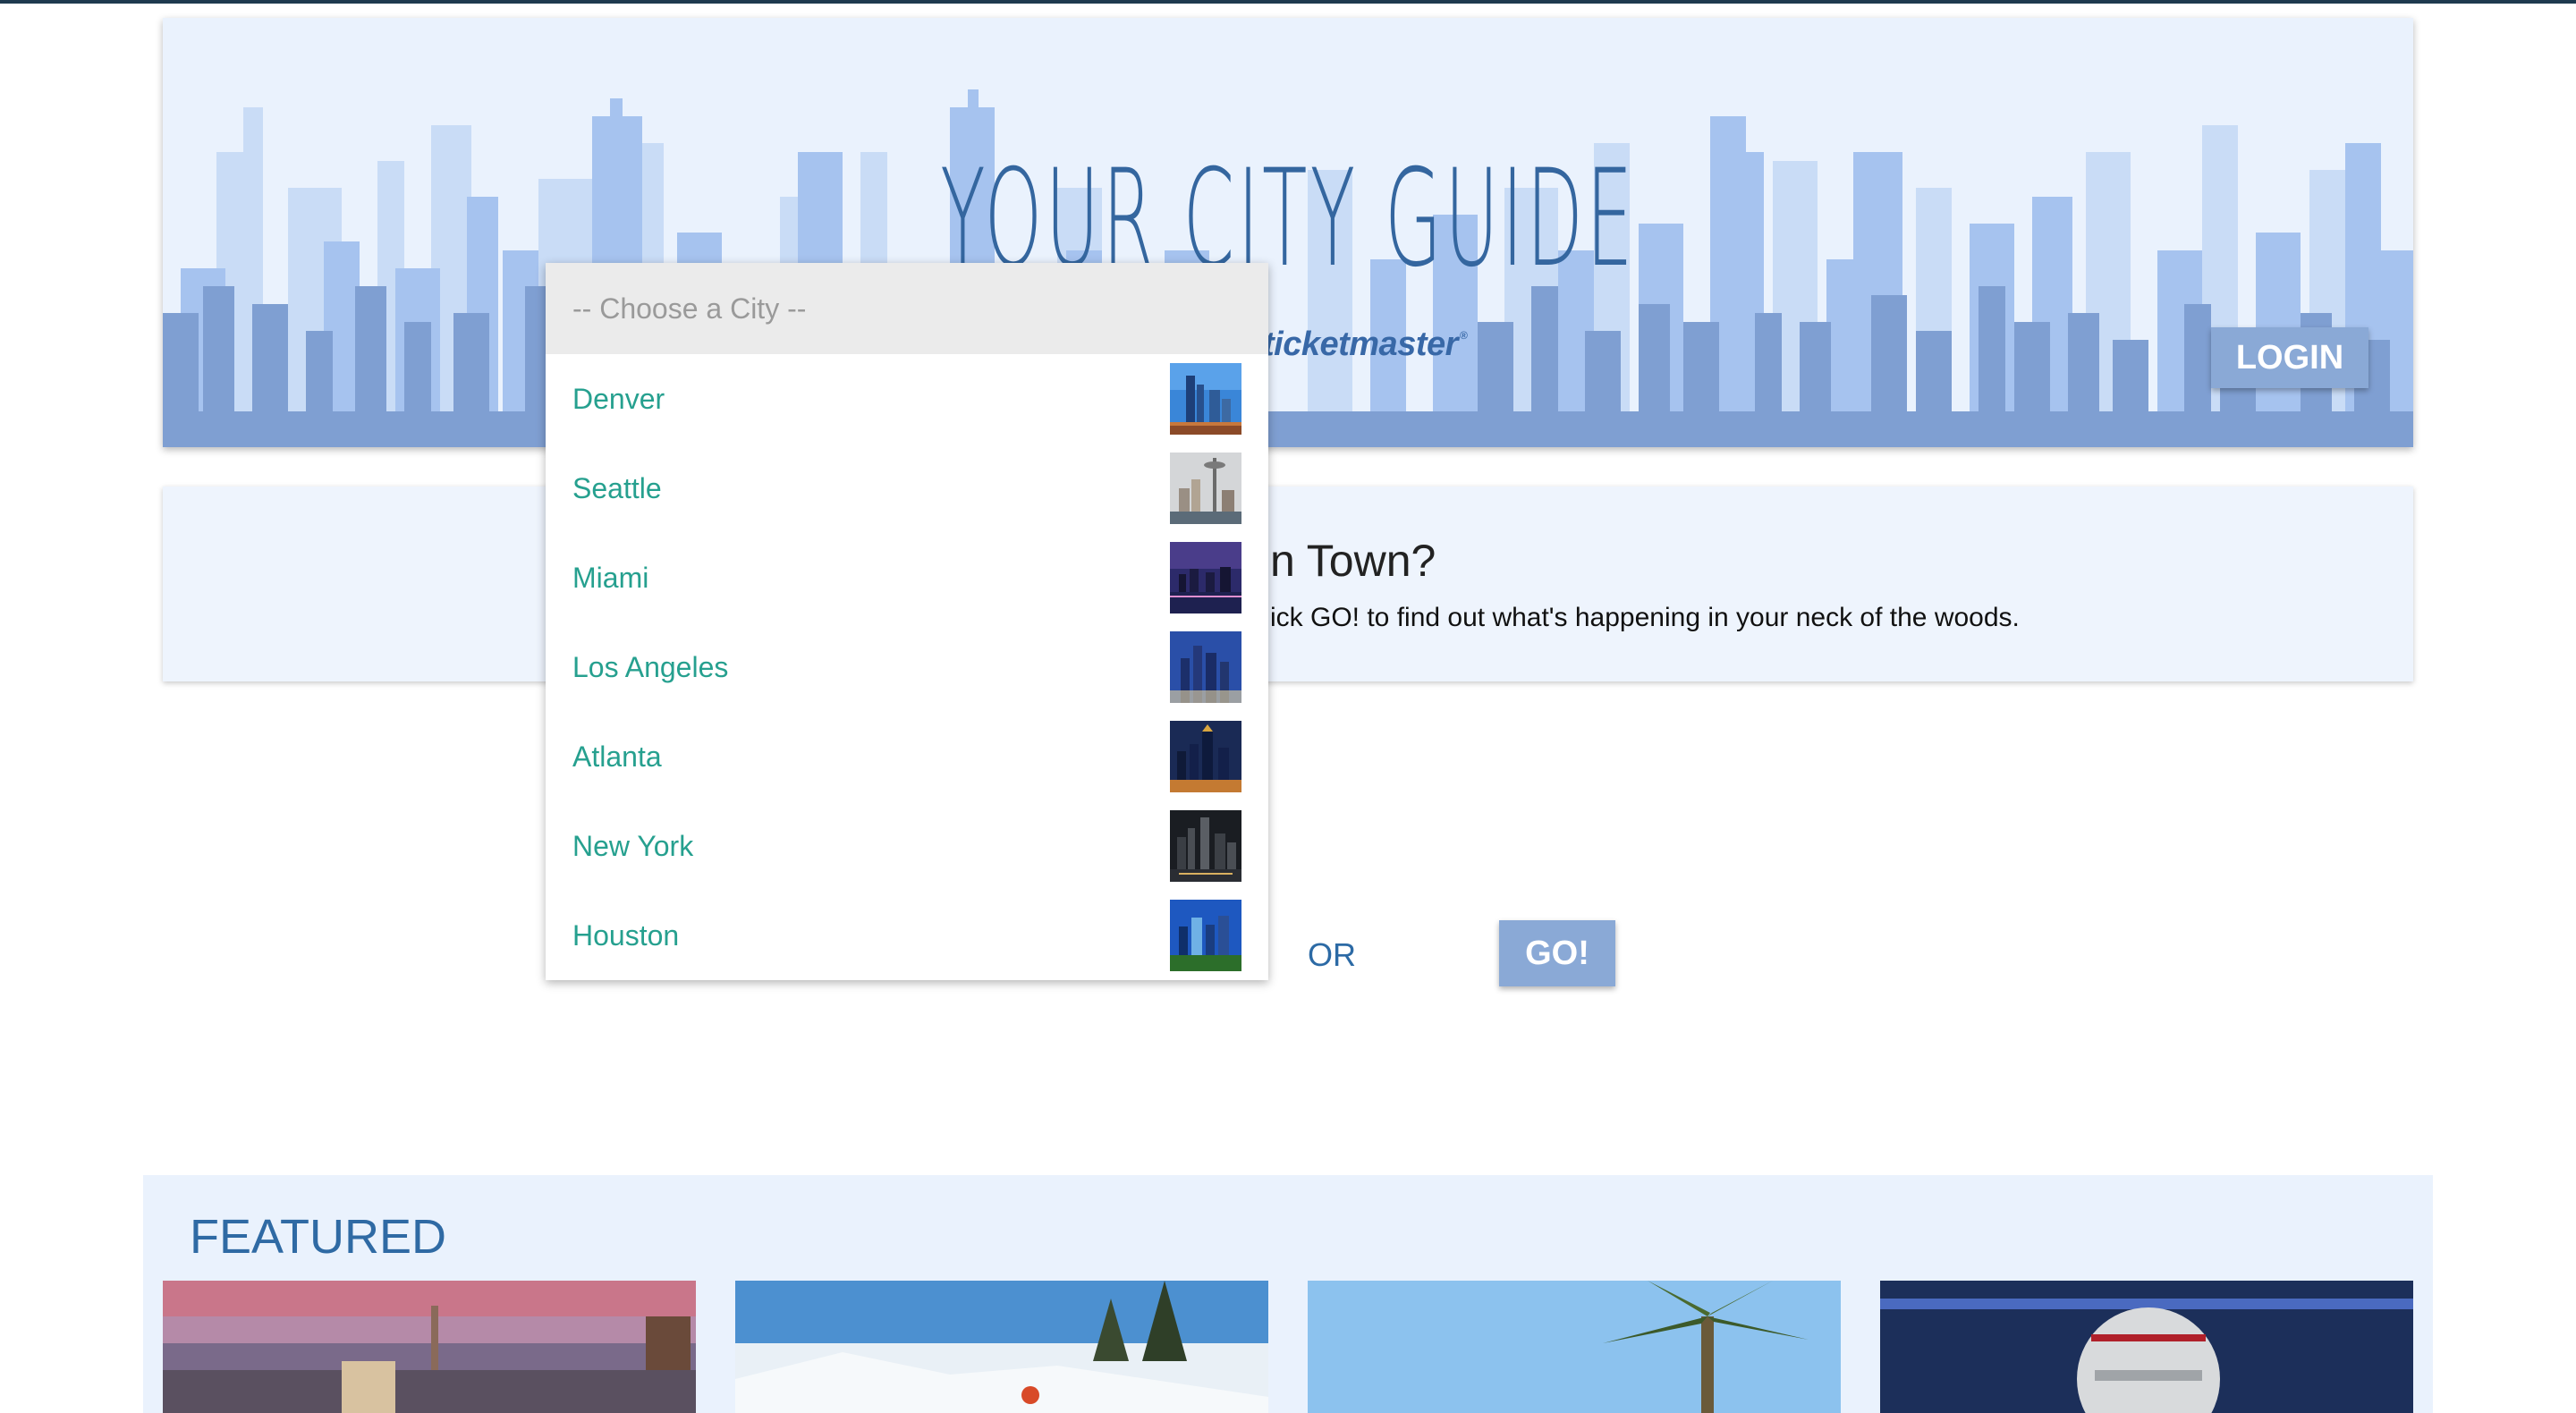 The height and width of the screenshot is (1413, 2576). What do you see at coordinates (1205, 488) in the screenshot?
I see `seattle-skyline-thumbnail` at bounding box center [1205, 488].